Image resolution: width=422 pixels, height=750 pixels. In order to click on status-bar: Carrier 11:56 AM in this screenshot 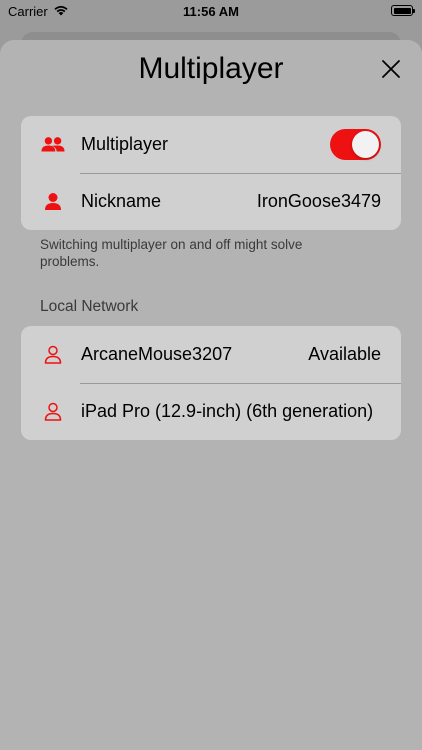, I will do `click(211, 12)`.